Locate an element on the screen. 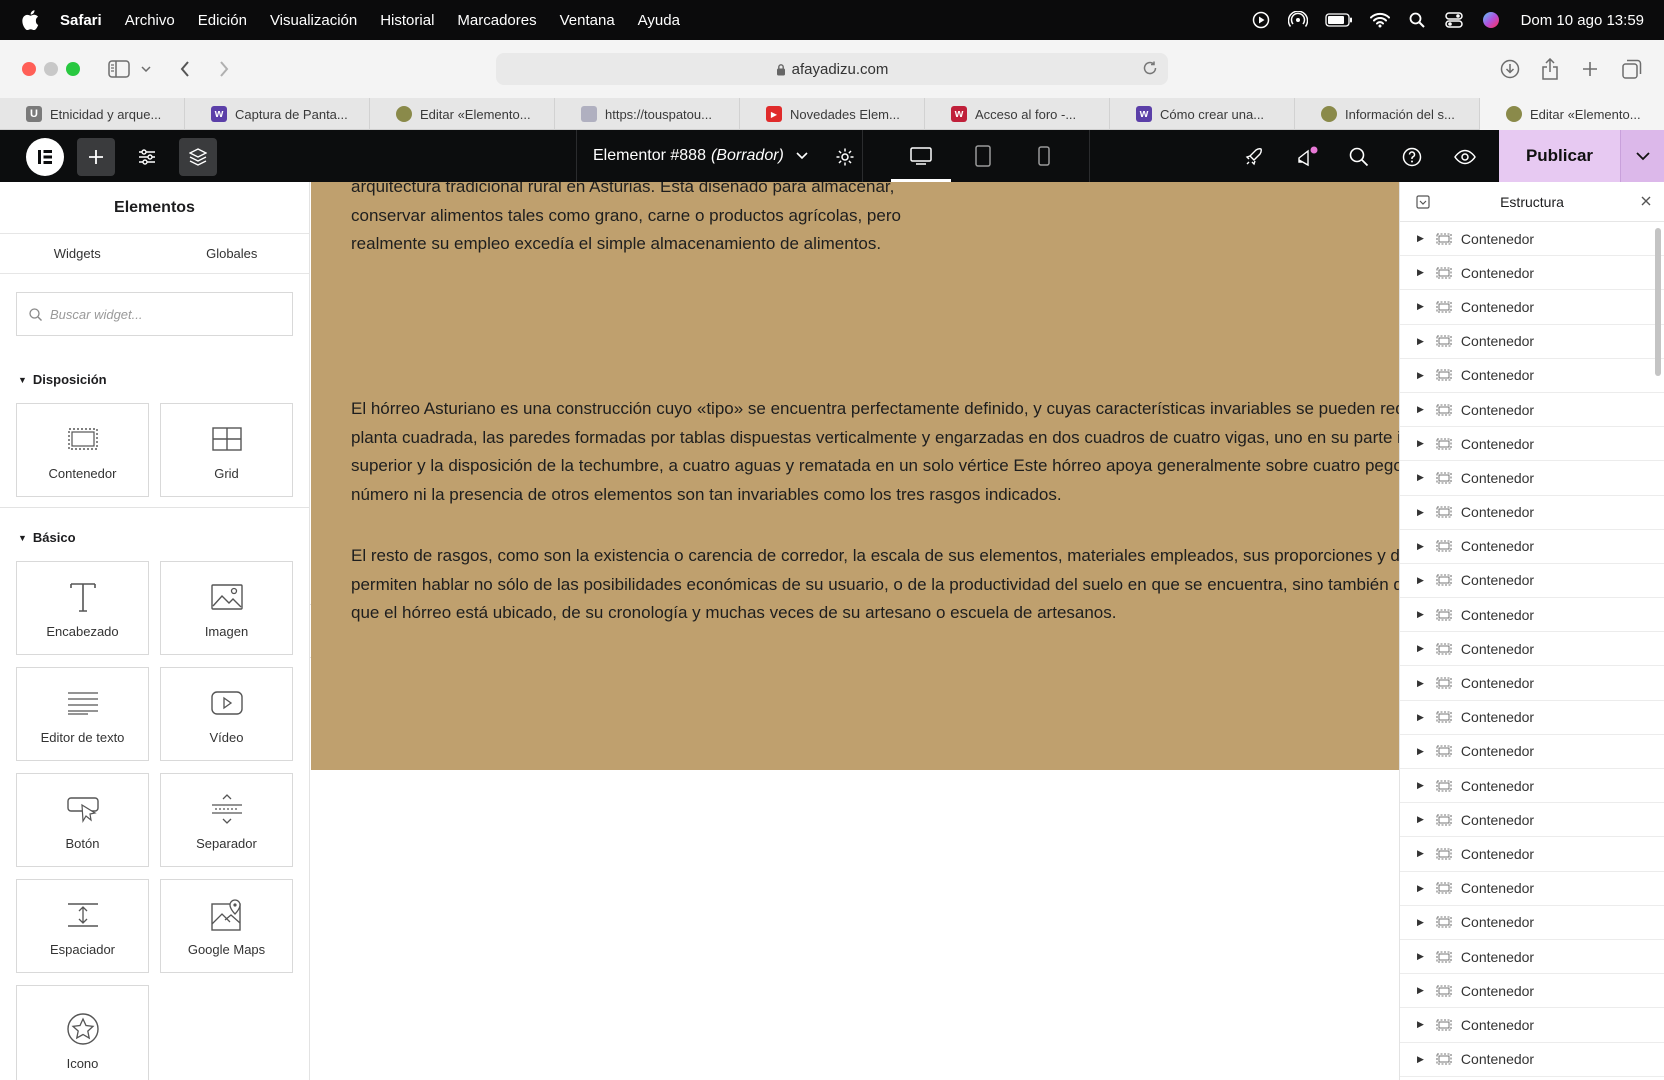 This screenshot has height=1080, width=1664. tablet-view-icon is located at coordinates (983, 156).